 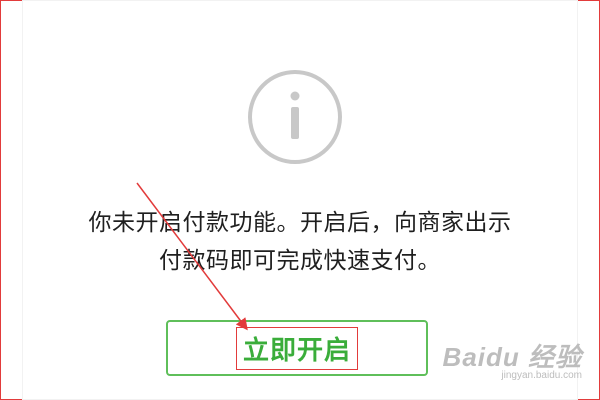 What do you see at coordinates (300, 261) in the screenshot?
I see `message-line-2: 付款码即可完成快速支付。` at bounding box center [300, 261].